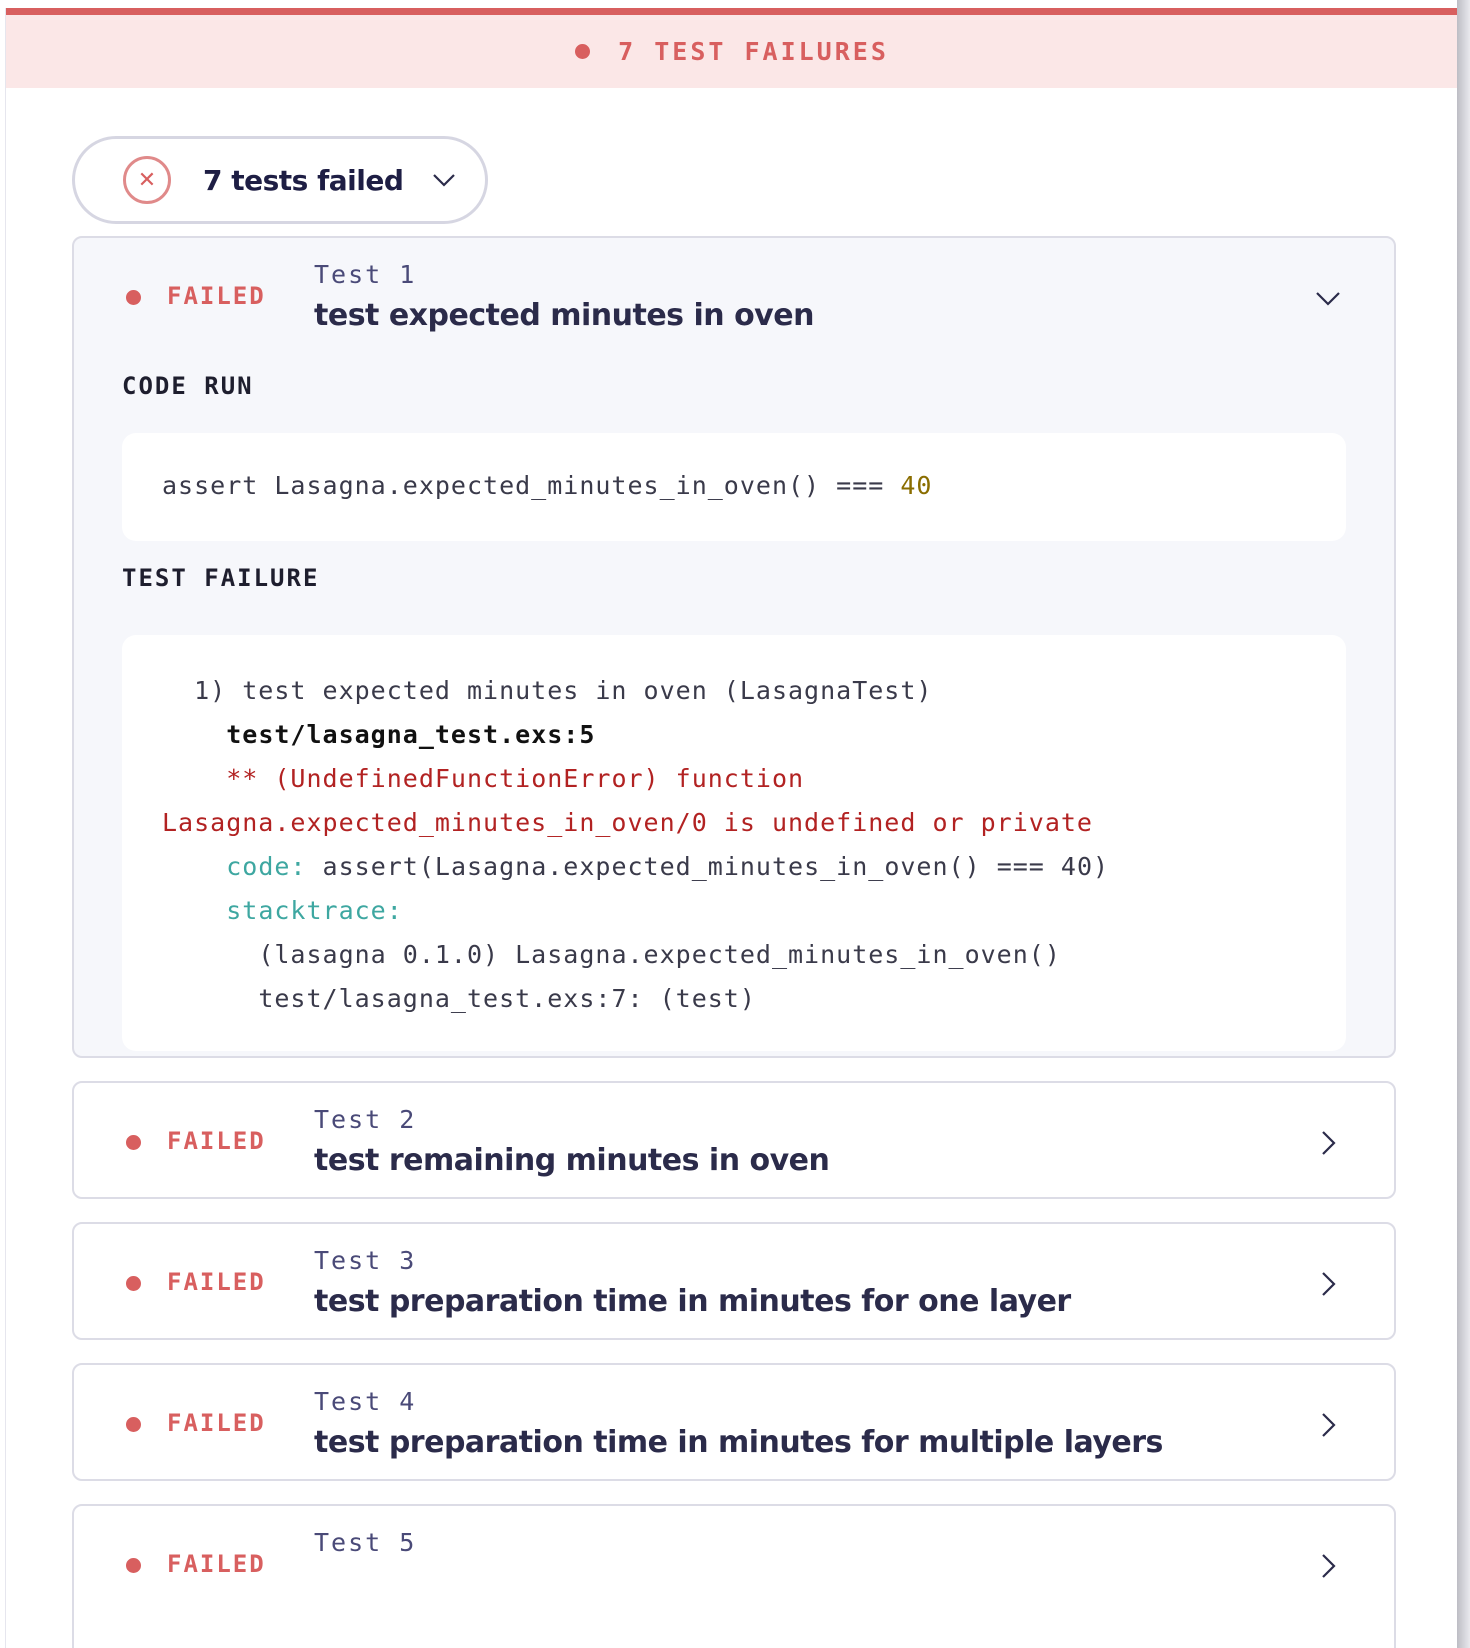 The height and width of the screenshot is (1648, 1470). What do you see at coordinates (365, 1119) in the screenshot?
I see `test-number: Test 2` at bounding box center [365, 1119].